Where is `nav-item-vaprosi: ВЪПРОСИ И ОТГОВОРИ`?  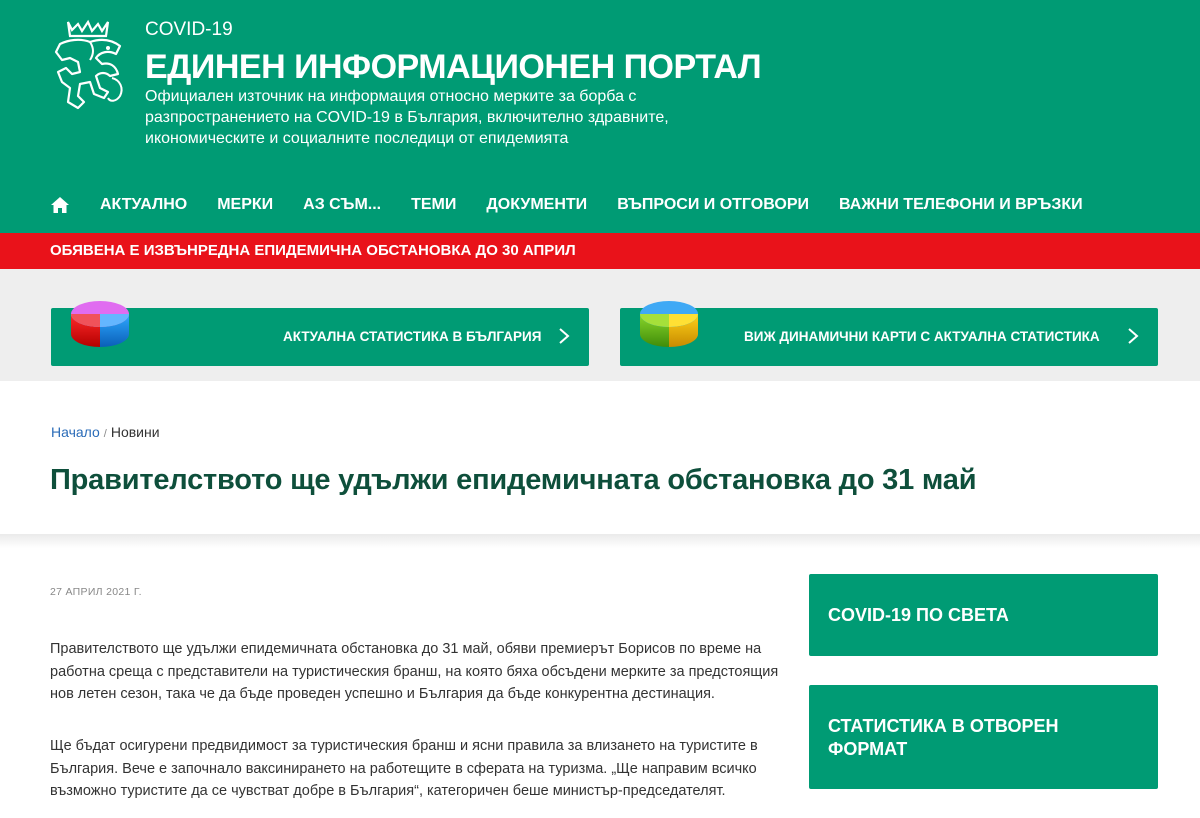 nav-item-vaprosi: ВЪПРОСИ И ОТГОВОРИ is located at coordinates (713, 205).